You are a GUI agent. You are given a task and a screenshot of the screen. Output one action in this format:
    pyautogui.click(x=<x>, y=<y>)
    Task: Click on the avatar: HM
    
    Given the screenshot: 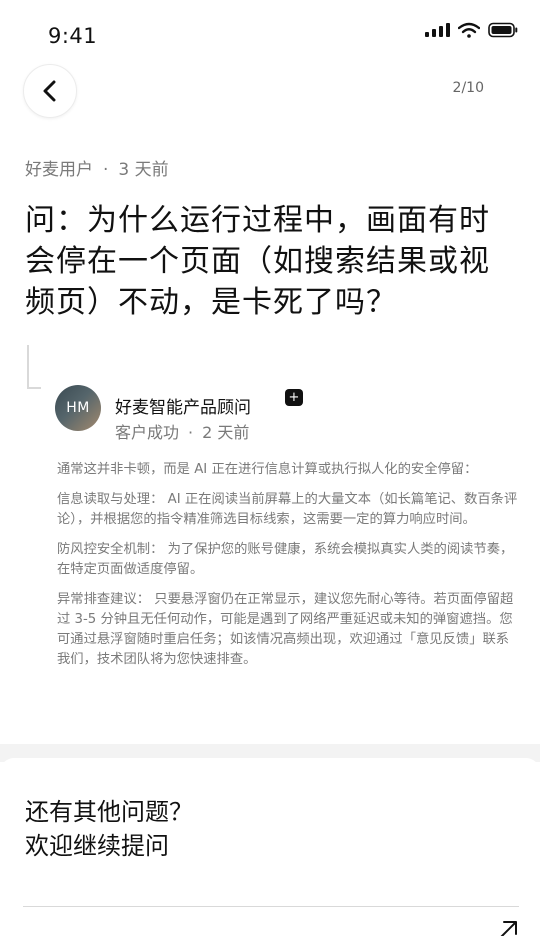 What is the action you would take?
    pyautogui.click(x=78, y=408)
    